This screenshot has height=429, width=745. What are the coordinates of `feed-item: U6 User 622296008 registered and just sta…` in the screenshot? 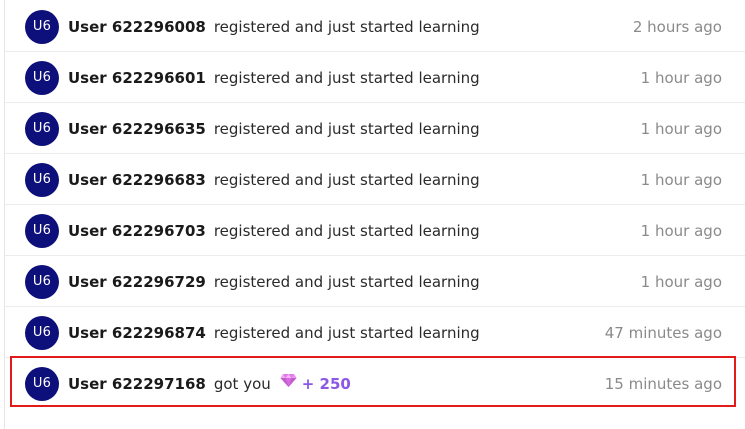 It's located at (375, 26).